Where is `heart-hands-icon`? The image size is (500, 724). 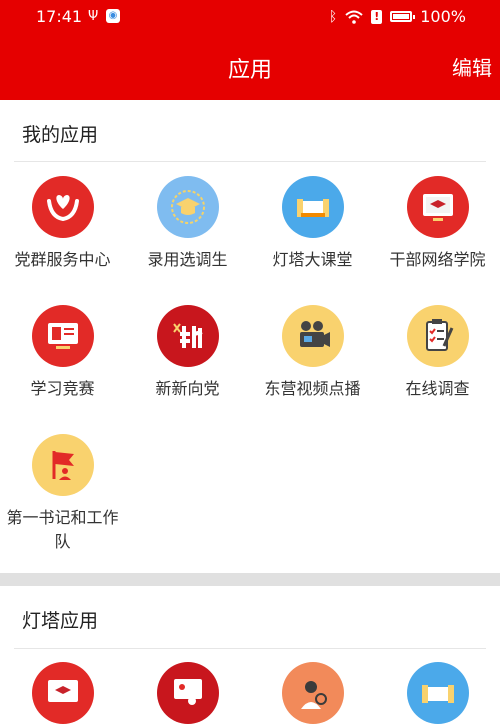
heart-hands-icon is located at coordinates (62, 207).